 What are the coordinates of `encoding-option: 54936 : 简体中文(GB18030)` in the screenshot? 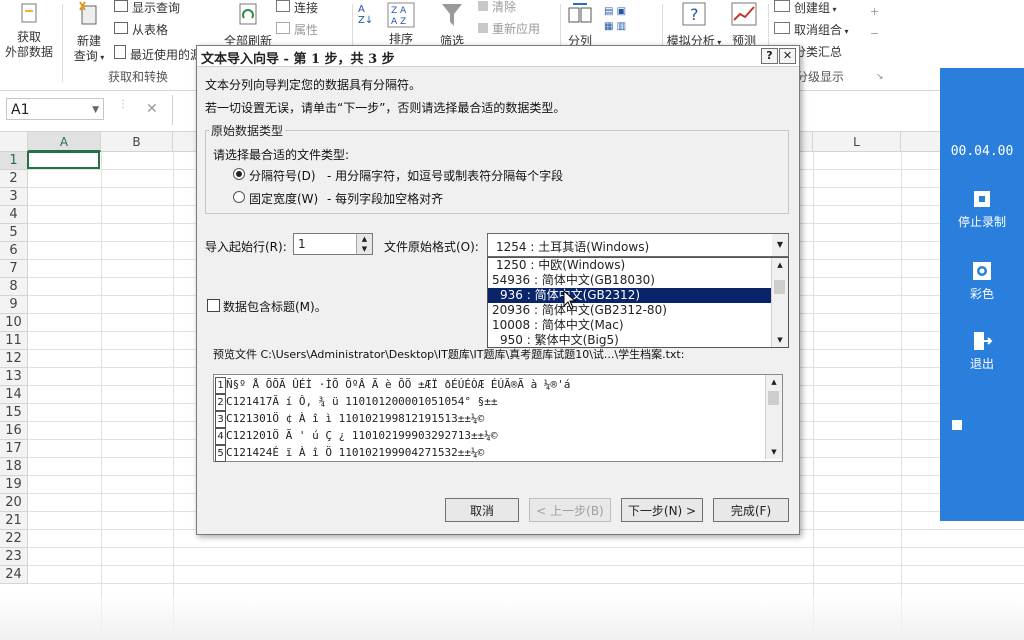 It's located at (631, 280).